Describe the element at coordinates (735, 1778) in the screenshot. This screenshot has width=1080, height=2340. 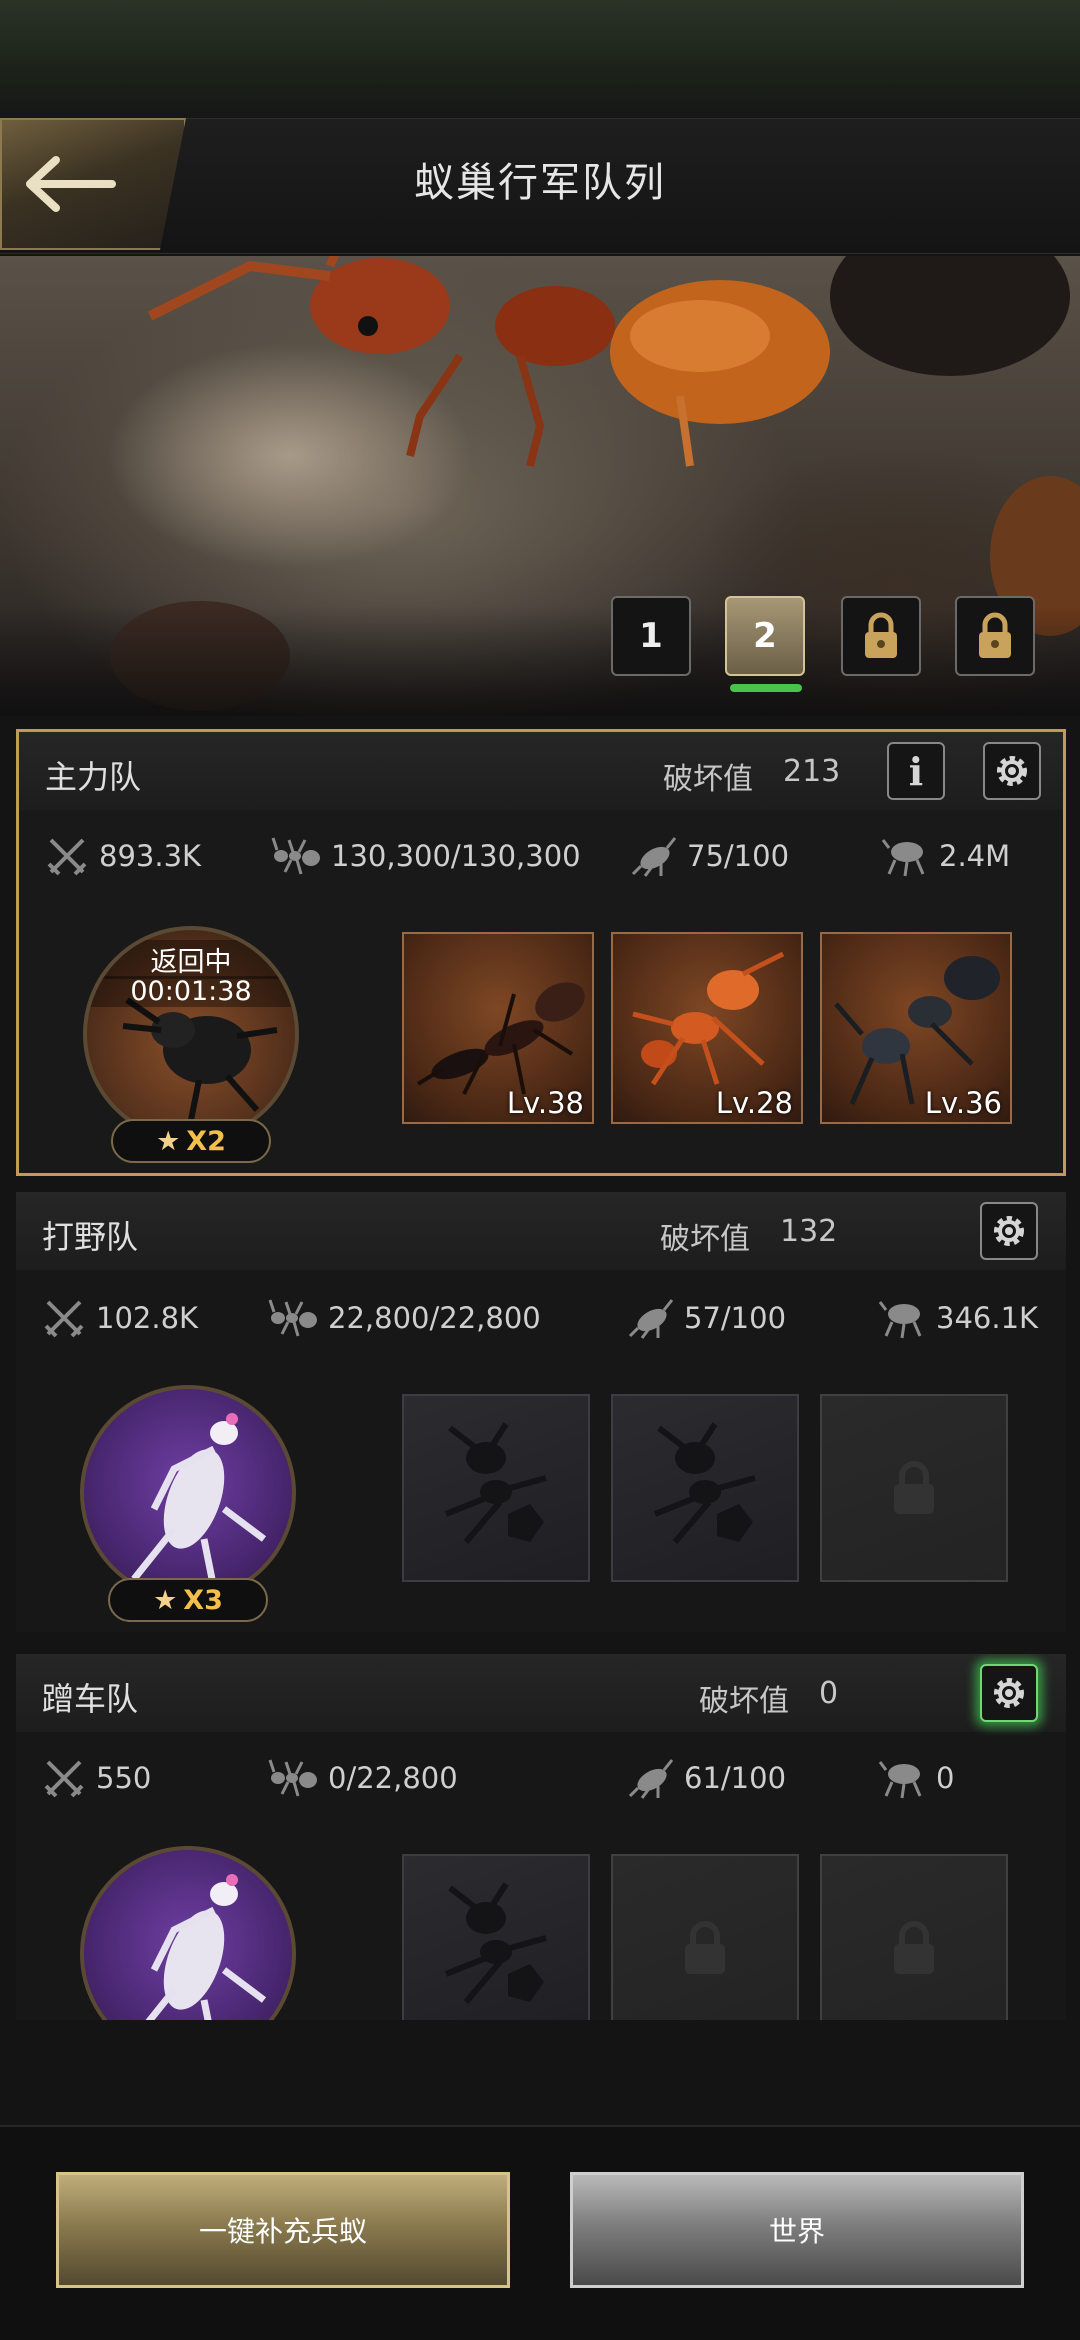
I see `load-value: 61/100` at that location.